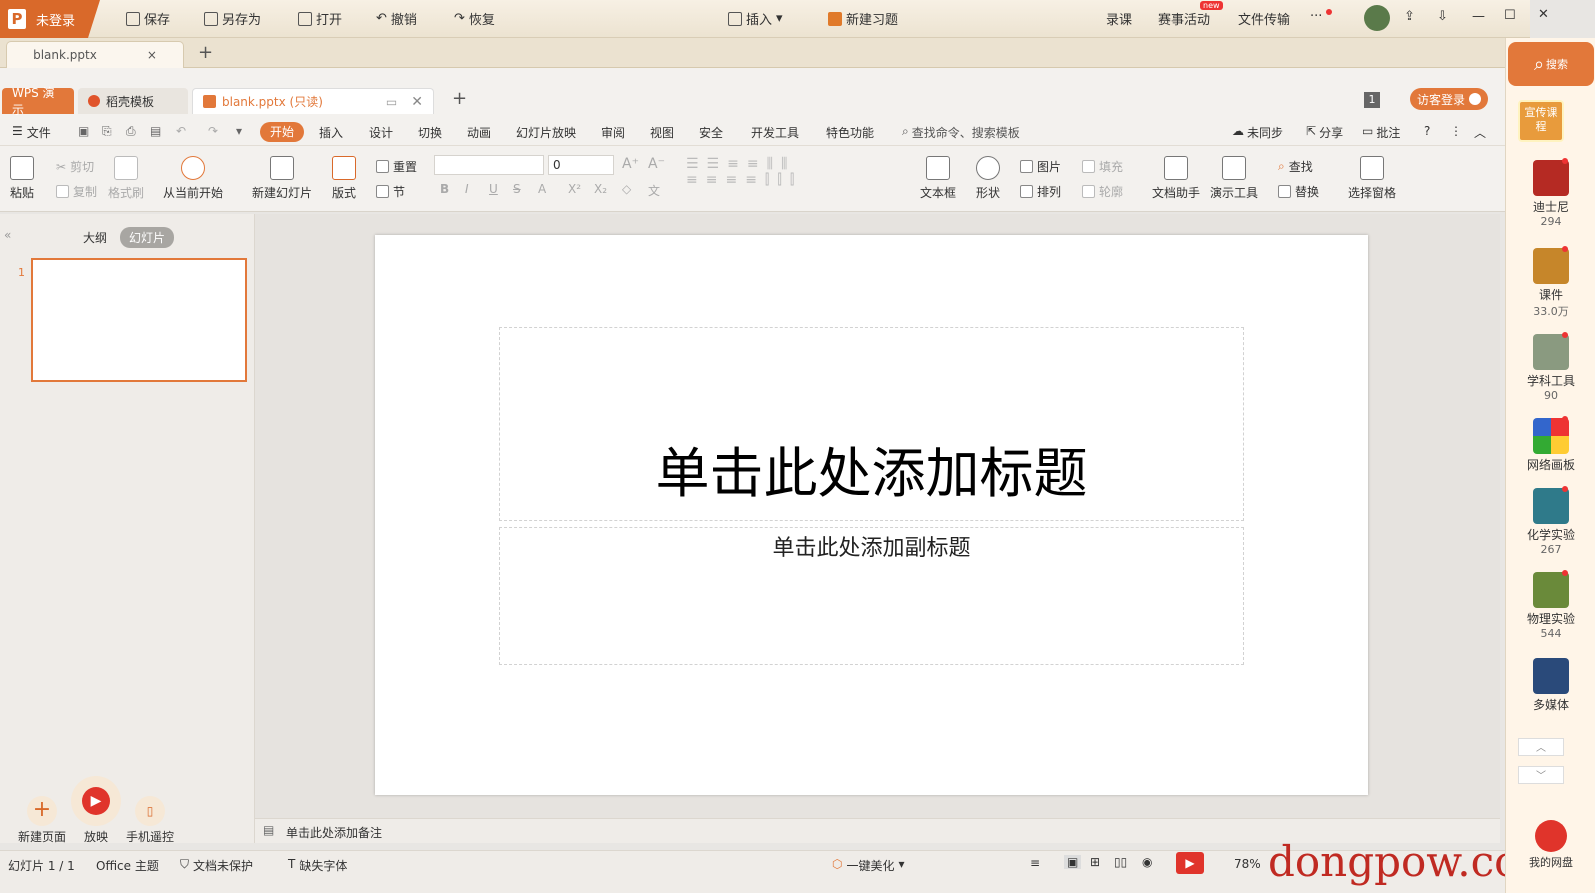 The image size is (1595, 893). Describe the element at coordinates (155, 131) in the screenshot. I see `preview-icon: ▤` at that location.